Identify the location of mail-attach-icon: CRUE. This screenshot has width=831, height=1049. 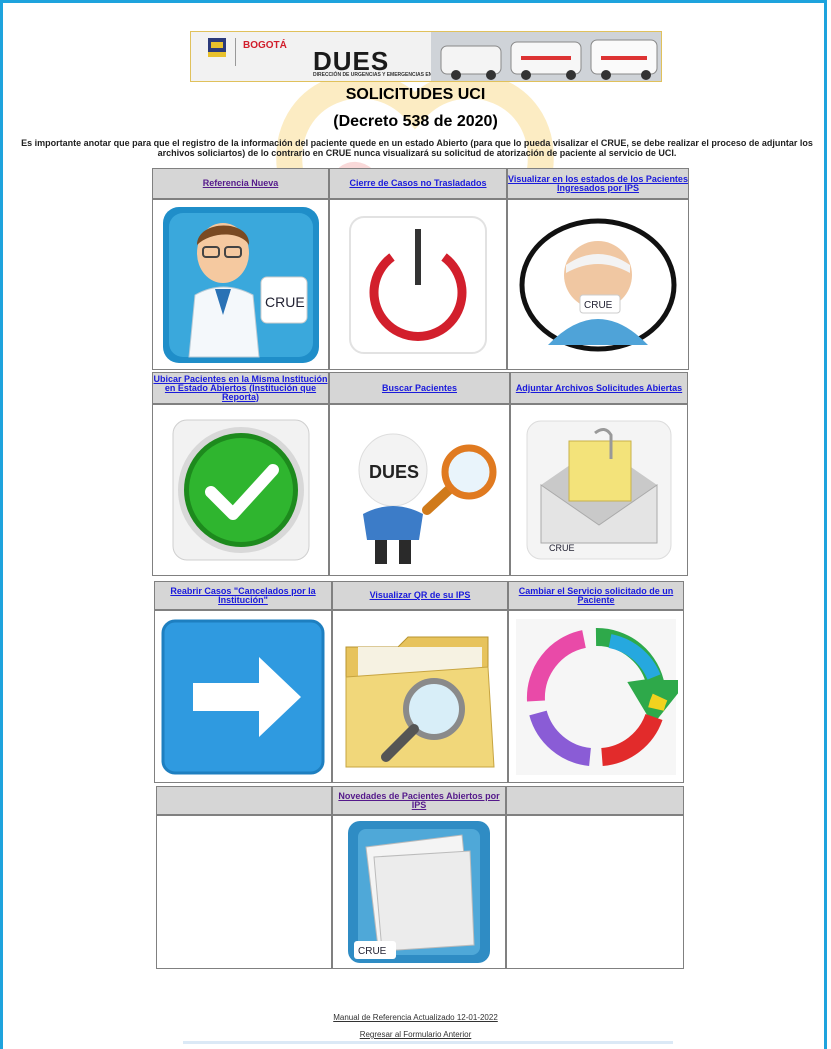
(599, 490).